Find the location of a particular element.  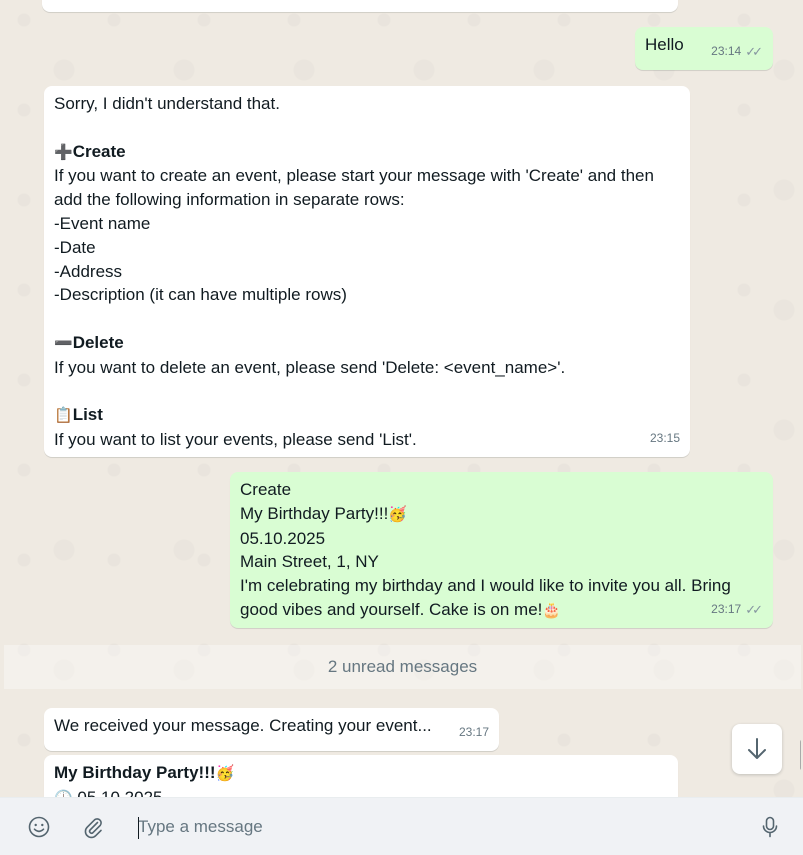

message-meta: 23:14 ✓✓ is located at coordinates (737, 52).